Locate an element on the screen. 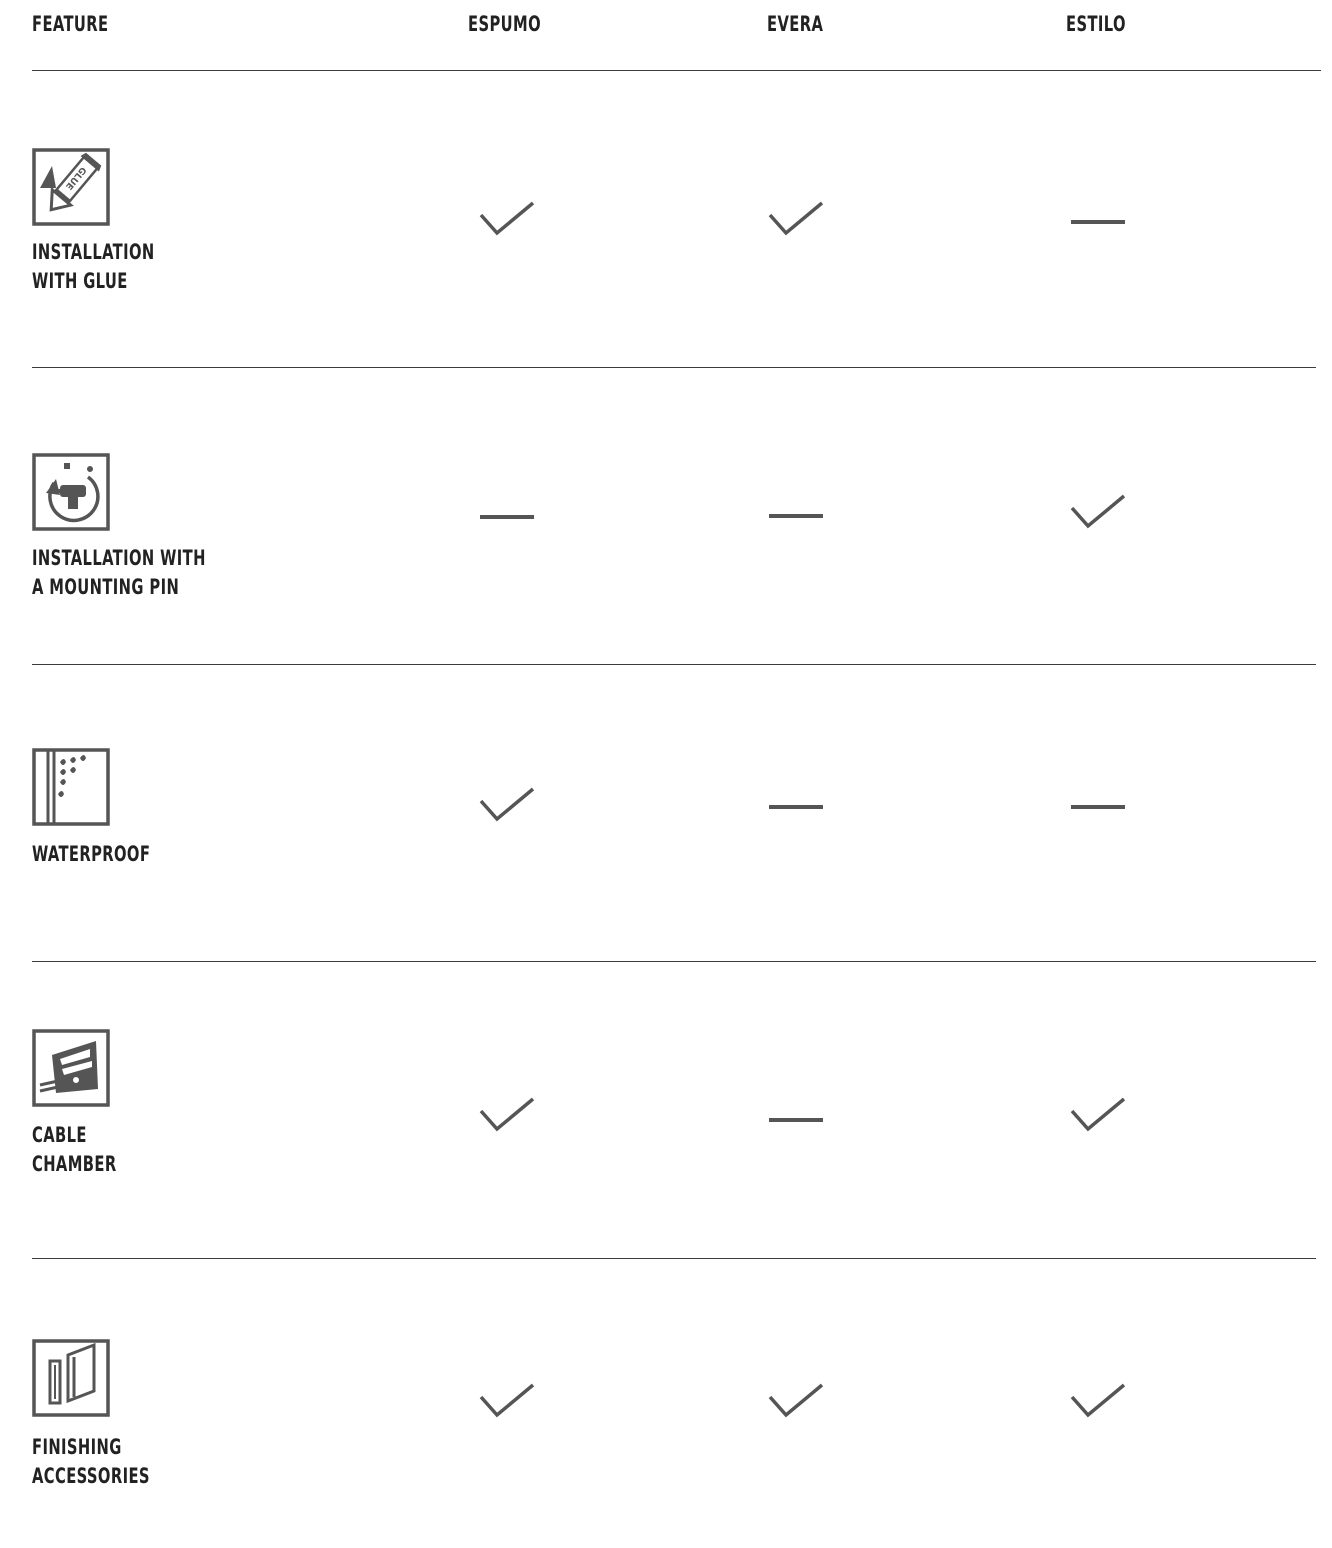 The height and width of the screenshot is (1548, 1332). feature-label-line: A MOUNTING PIN is located at coordinates (106, 587).